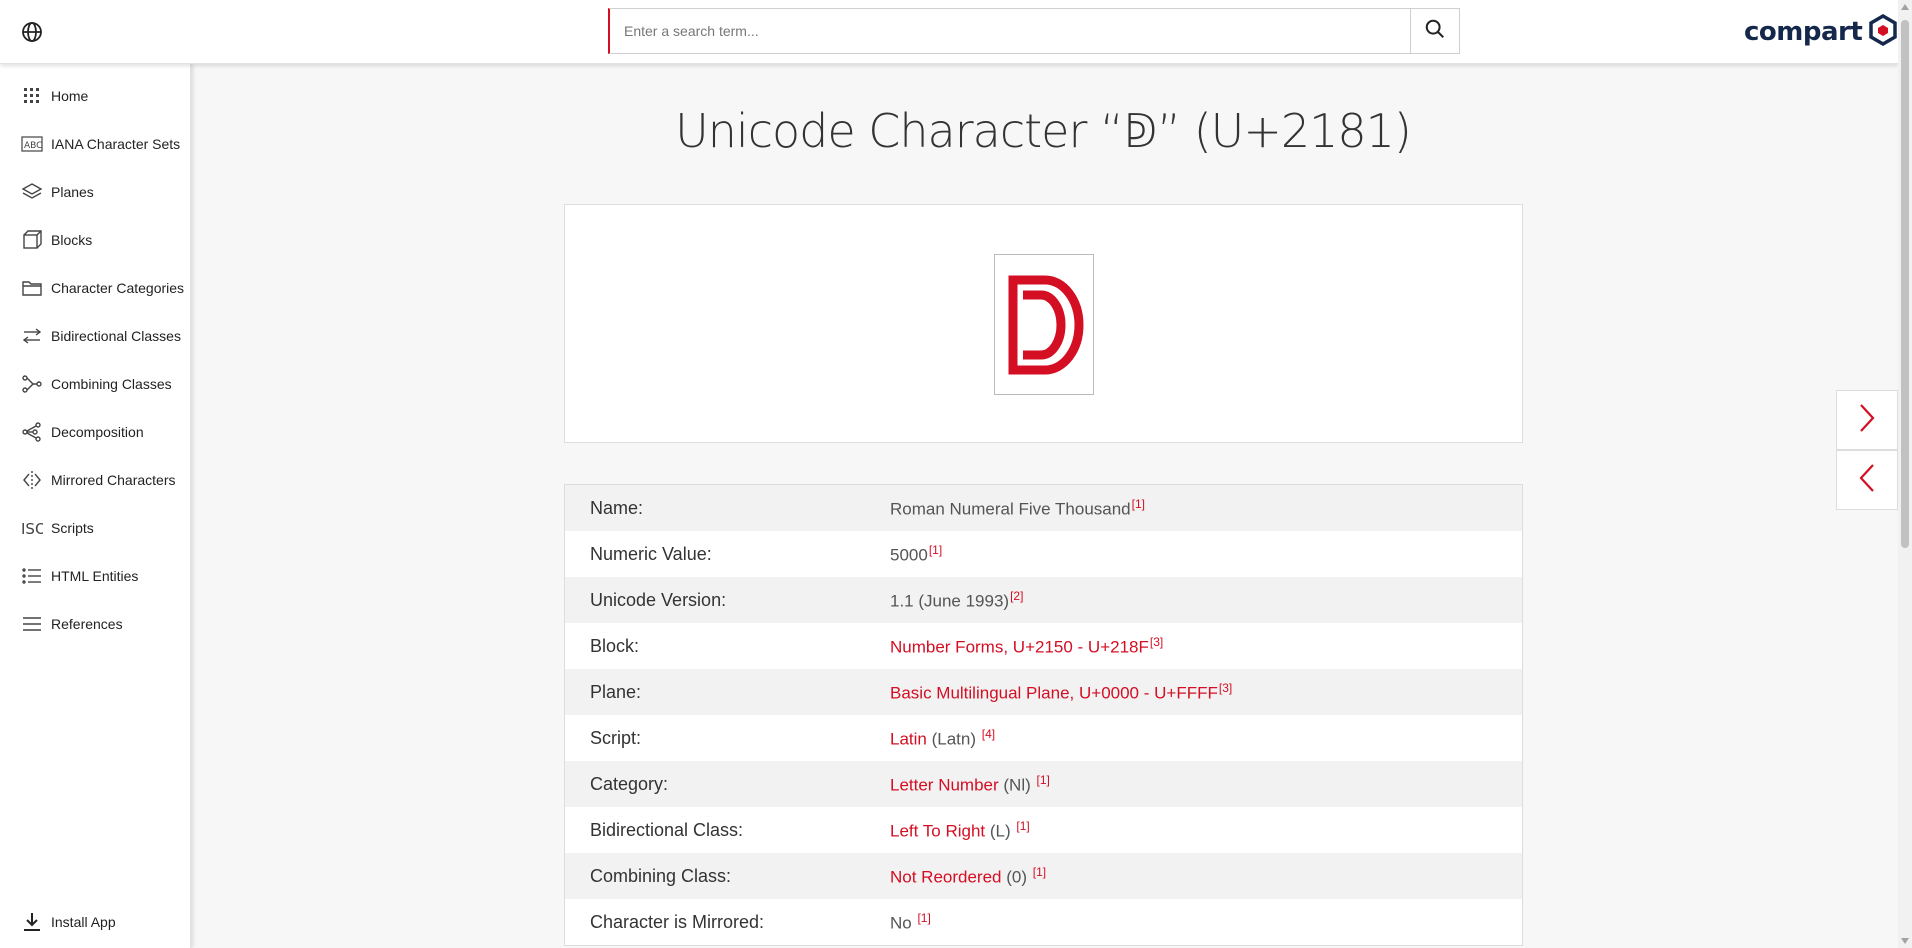 The width and height of the screenshot is (1912, 948). What do you see at coordinates (908, 738) in the screenshot?
I see `property-link: Latin` at bounding box center [908, 738].